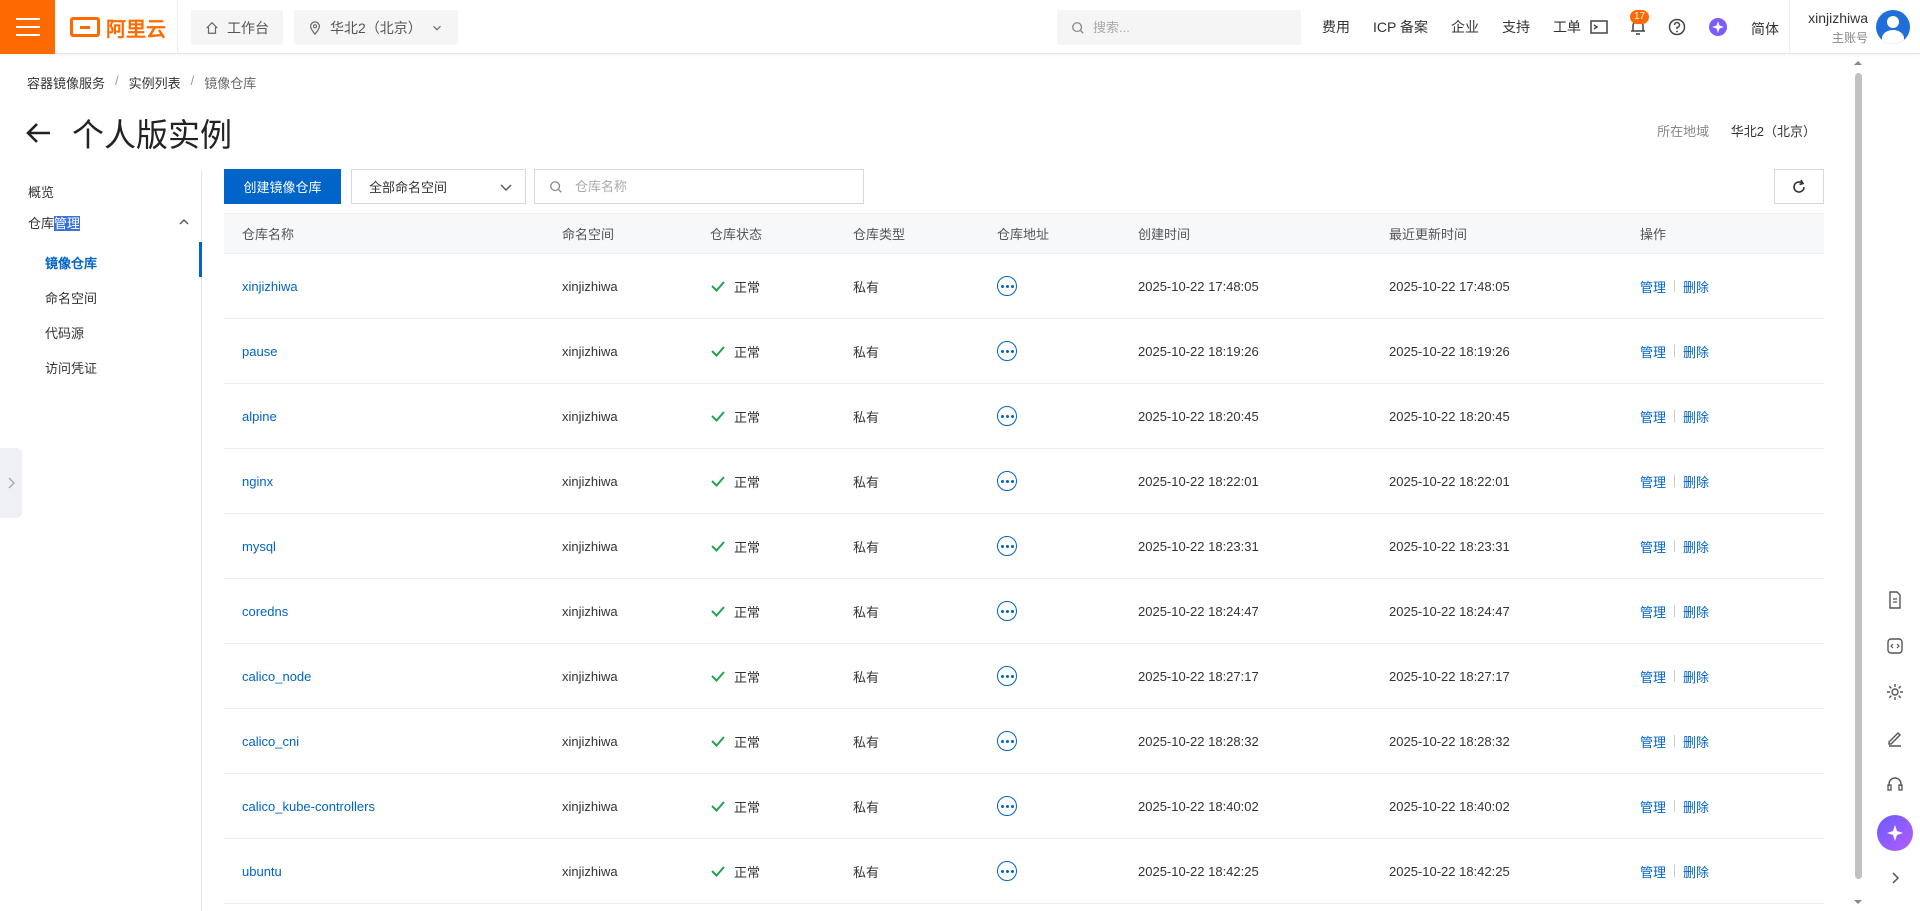 The width and height of the screenshot is (1920, 911). Describe the element at coordinates (718, 871) in the screenshot. I see `check-icon` at that location.